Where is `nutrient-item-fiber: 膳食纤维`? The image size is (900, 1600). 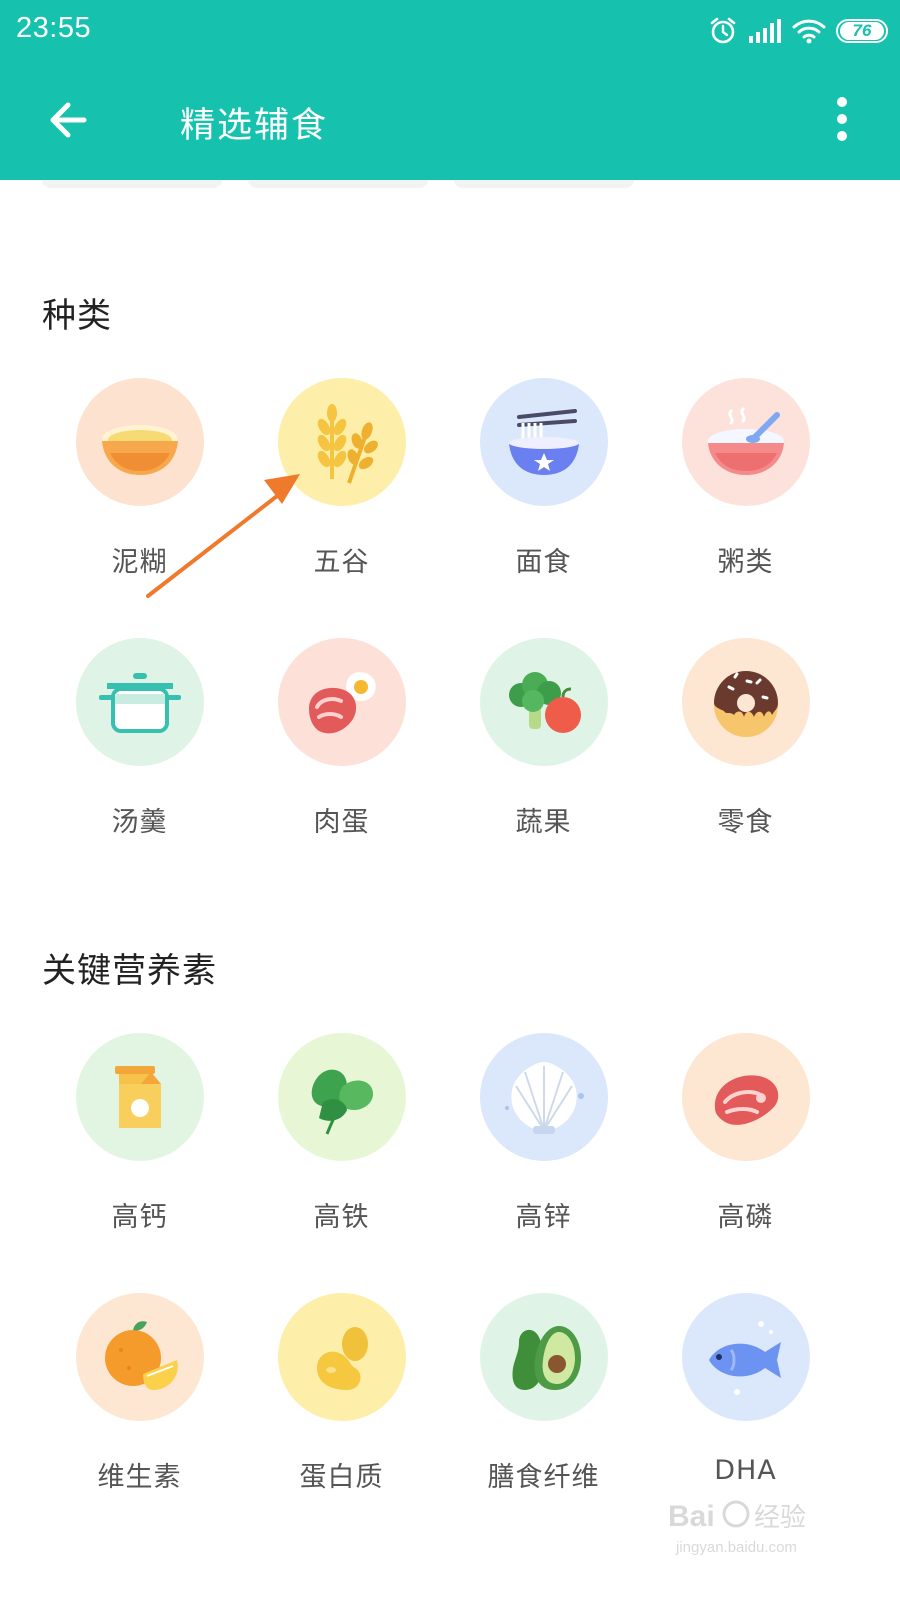
nutrient-item-fiber: 膳食纤维 is located at coordinates (543, 1413).